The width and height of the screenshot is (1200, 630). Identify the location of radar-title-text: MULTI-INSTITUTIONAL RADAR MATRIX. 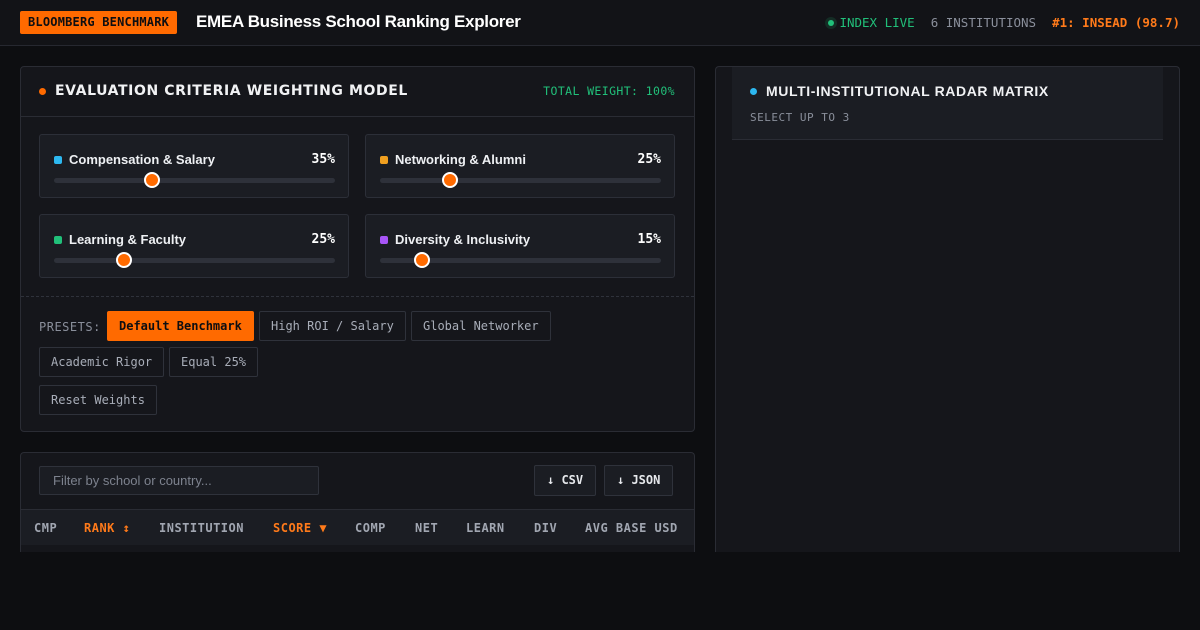
(907, 91).